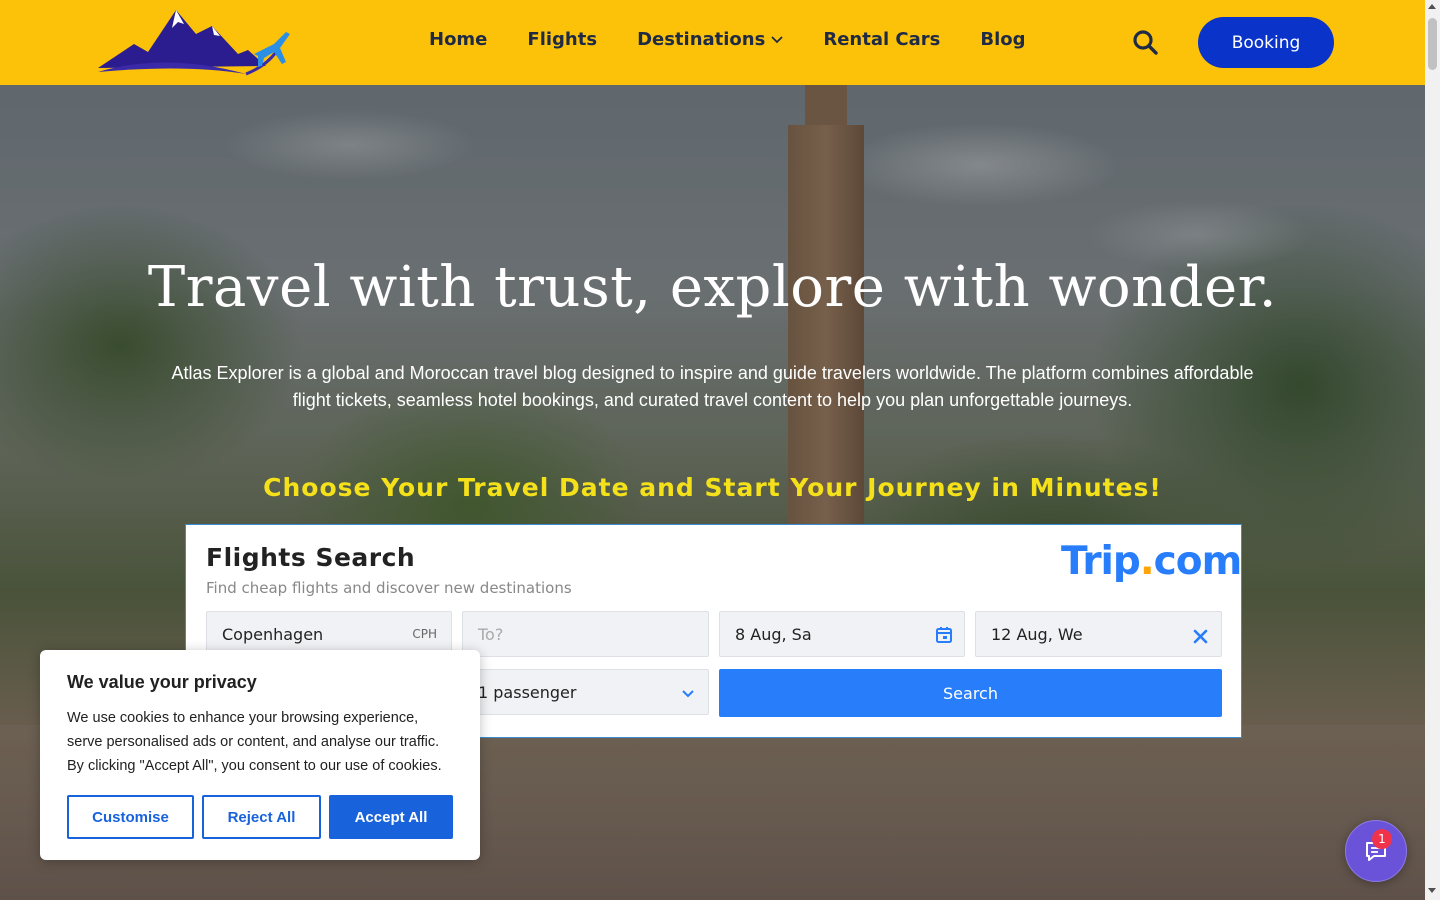  I want to click on nav-flights: Flights, so click(562, 39).